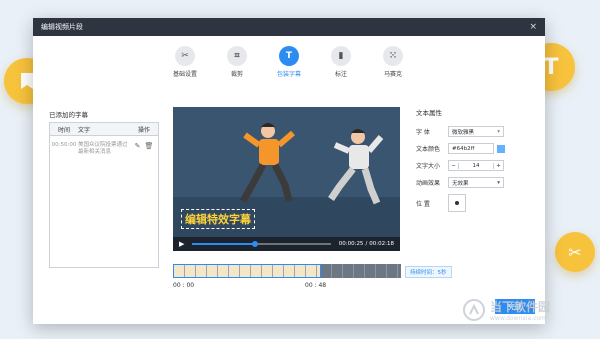 The width and height of the screenshot is (600, 339). I want to click on tab-basic-settings: ✂ 基础设置, so click(185, 62).